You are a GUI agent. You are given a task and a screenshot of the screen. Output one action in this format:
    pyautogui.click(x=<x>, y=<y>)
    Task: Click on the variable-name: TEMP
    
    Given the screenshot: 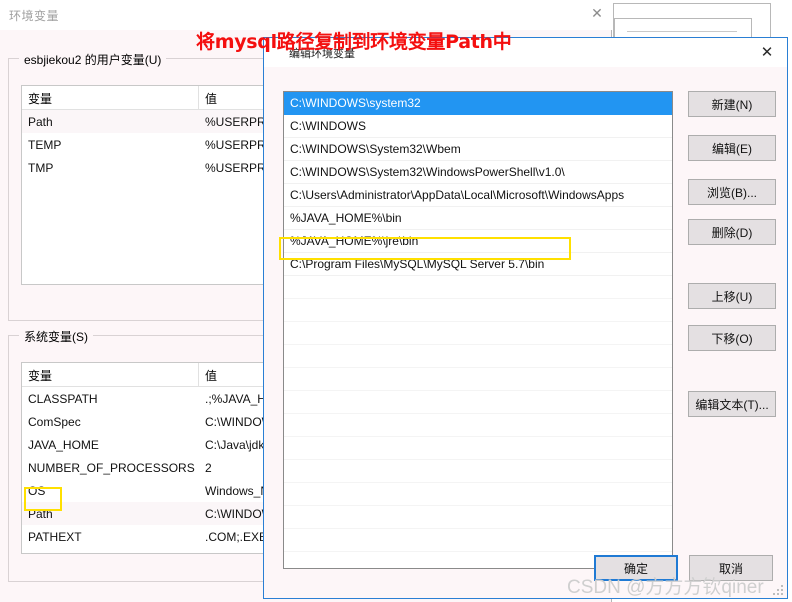 What is the action you would take?
    pyautogui.click(x=45, y=144)
    